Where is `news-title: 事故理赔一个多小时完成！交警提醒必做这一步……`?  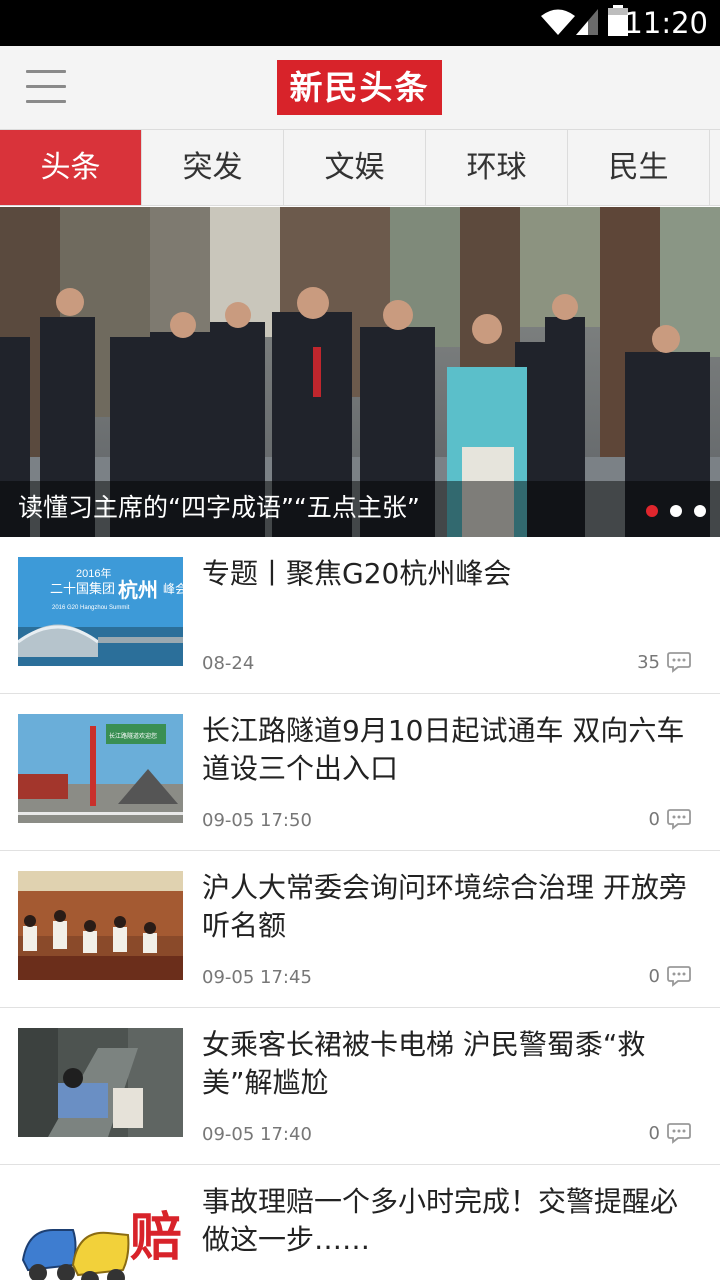 news-title: 事故理赔一个多小时完成！交警提醒必做这一步…… is located at coordinates (440, 1220).